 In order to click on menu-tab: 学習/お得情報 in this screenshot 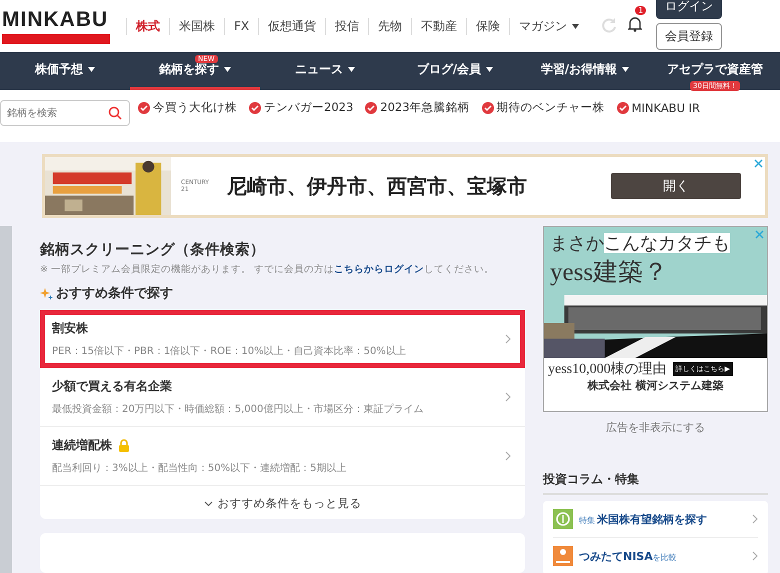, I will do `click(585, 71)`.